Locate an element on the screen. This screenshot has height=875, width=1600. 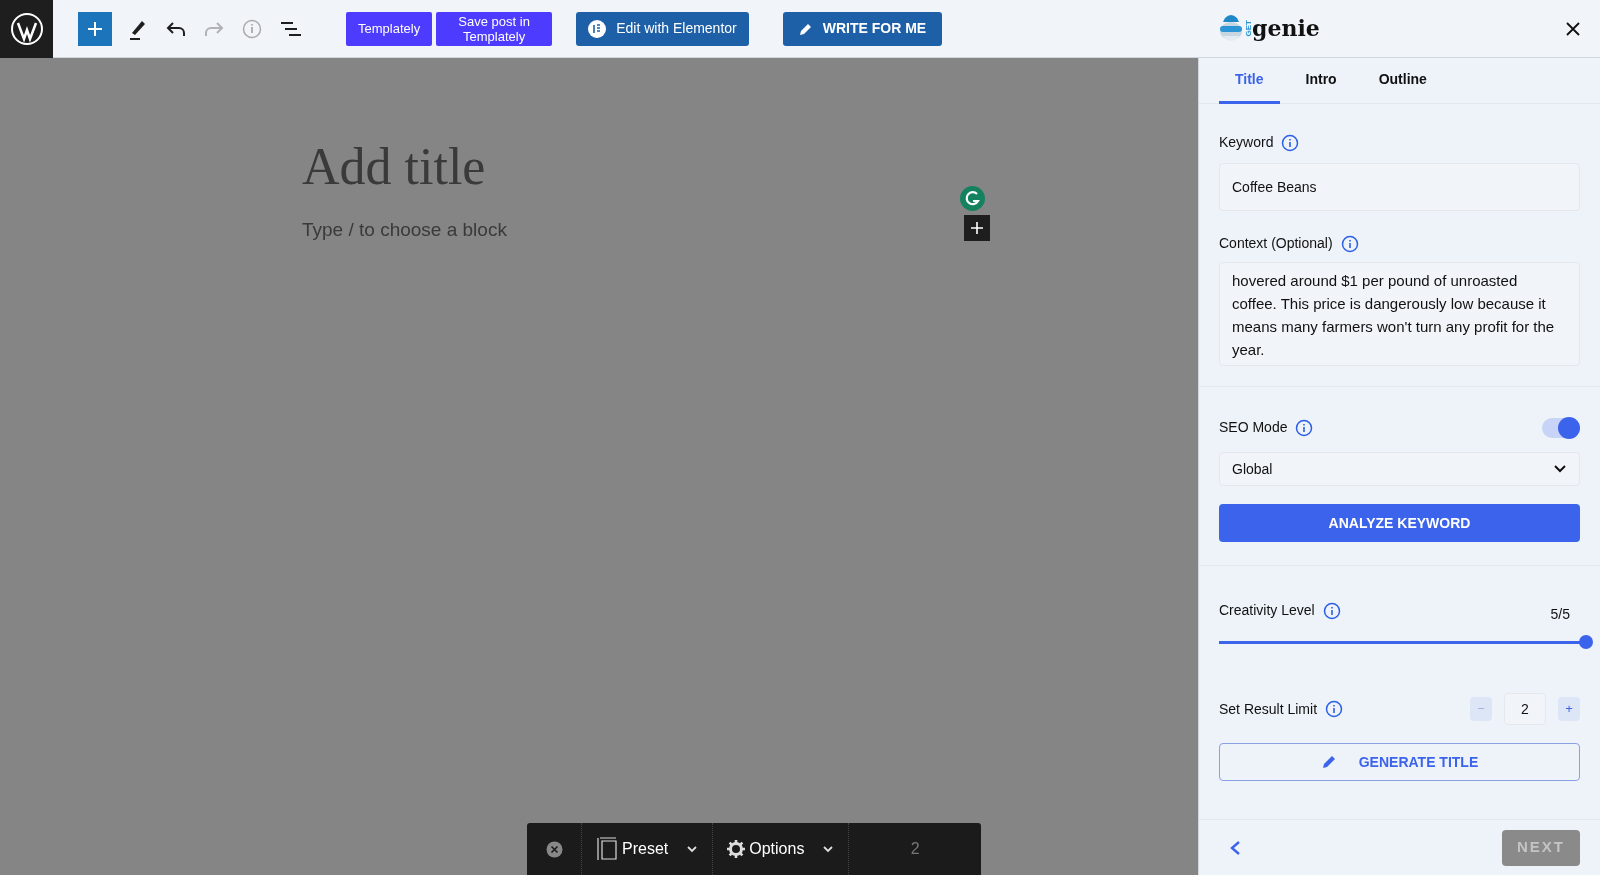
back-icon is located at coordinates (1235, 847).